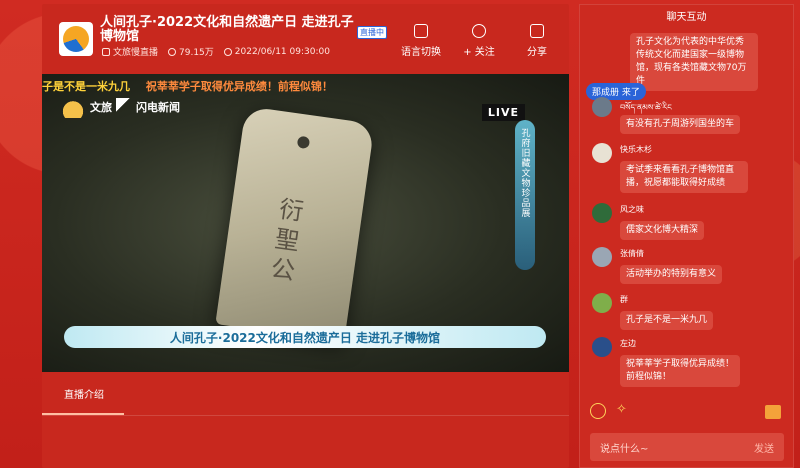  I want to click on video-caption: 人间孔子·2022文化和自然遗产日 走进孔子博物馆, so click(305, 337).